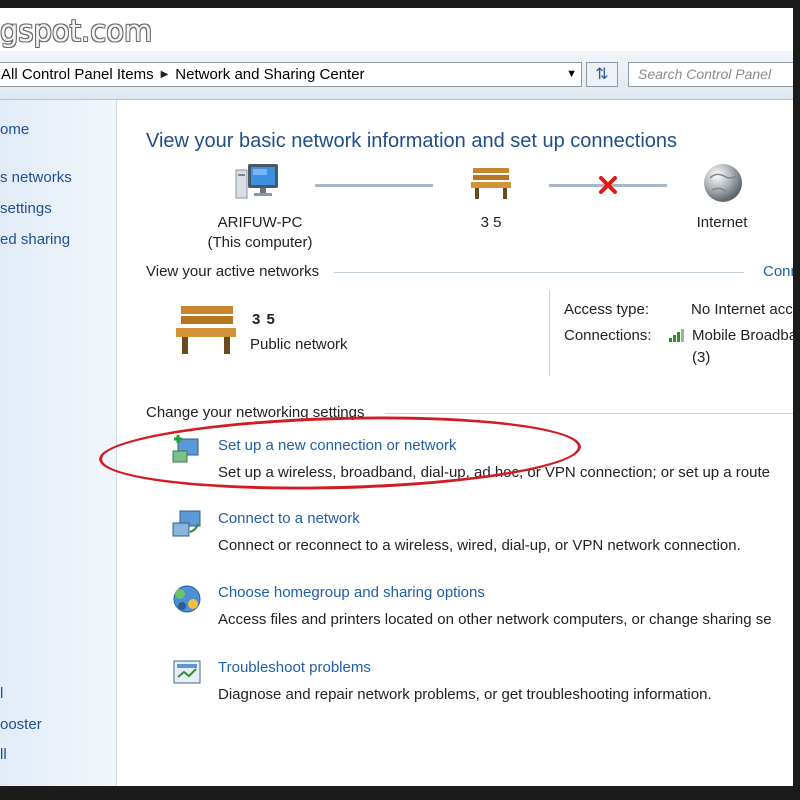 The height and width of the screenshot is (800, 800). I want to click on connect-disconnect-link: Conn, so click(778, 271).